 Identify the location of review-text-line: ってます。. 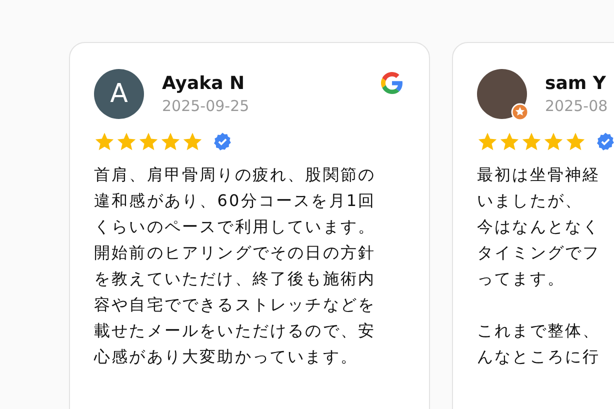
(521, 279).